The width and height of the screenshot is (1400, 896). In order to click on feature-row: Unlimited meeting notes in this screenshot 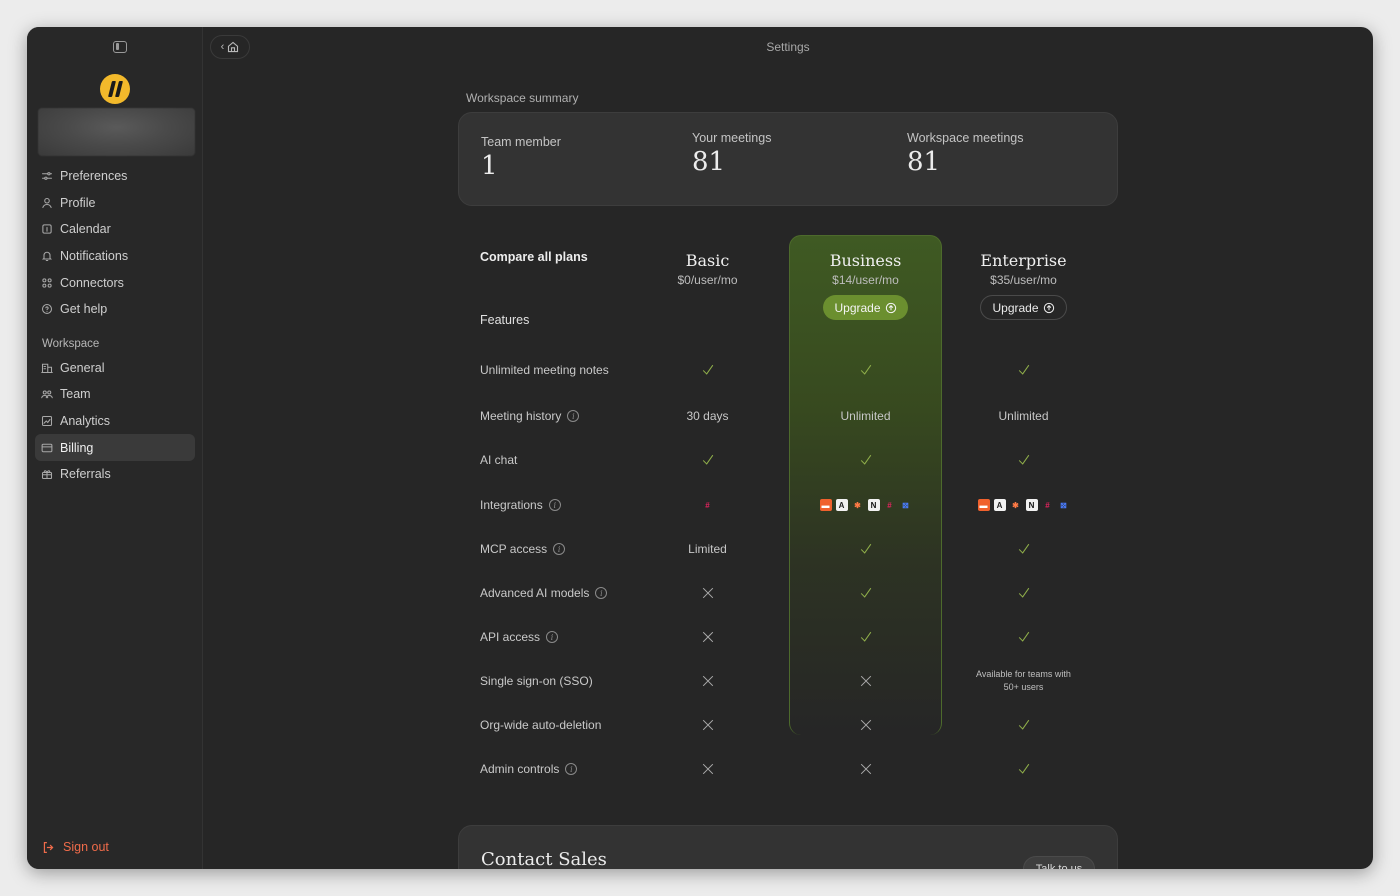, I will do `click(788, 370)`.